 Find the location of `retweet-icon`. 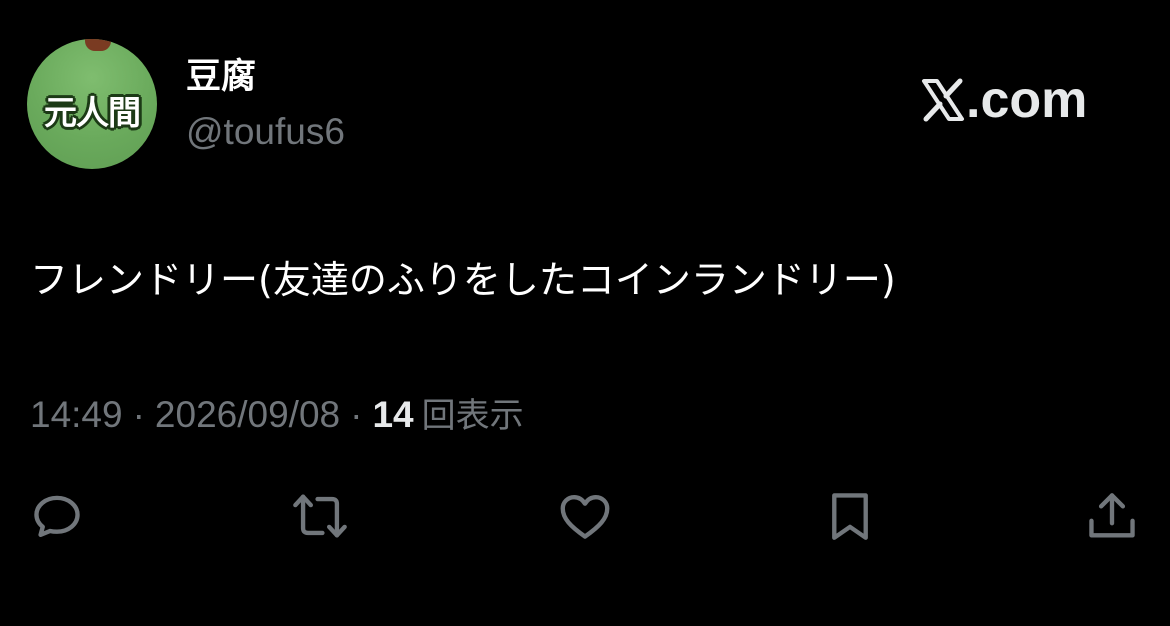

retweet-icon is located at coordinates (320, 516).